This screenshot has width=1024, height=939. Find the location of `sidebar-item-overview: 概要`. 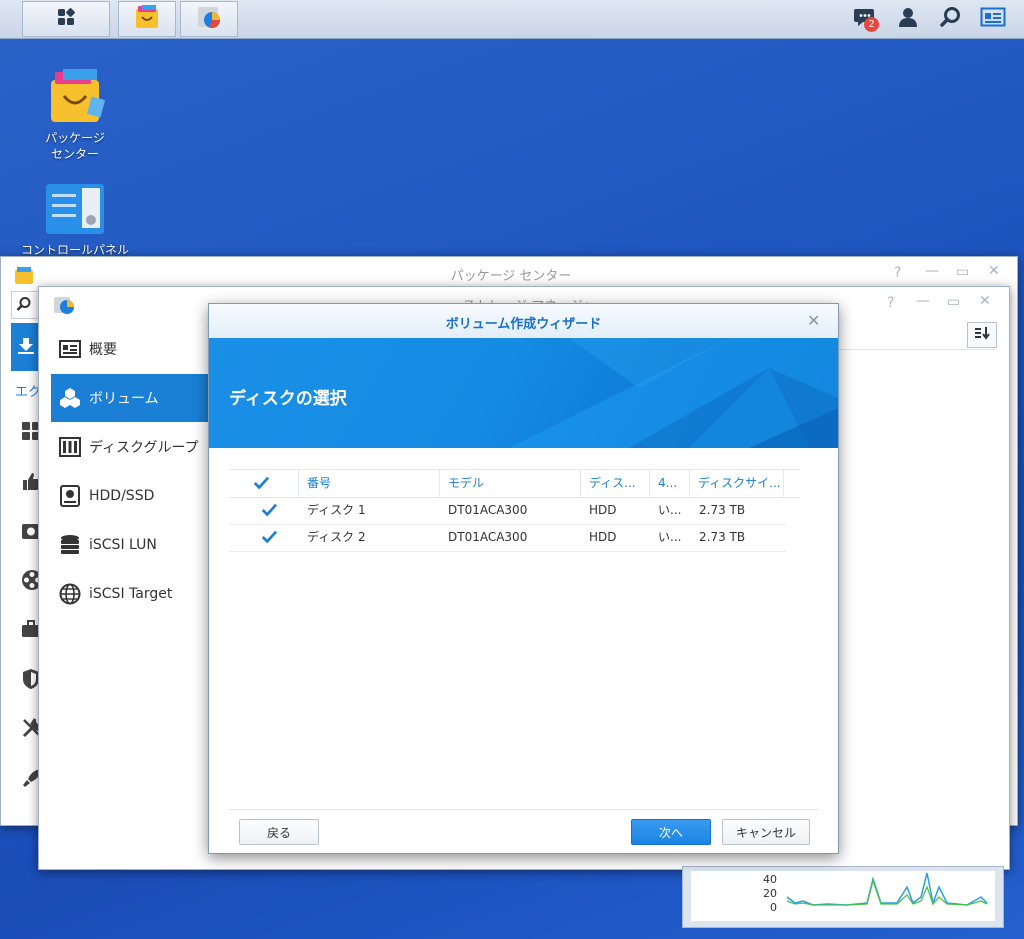

sidebar-item-overview: 概要 is located at coordinates (131, 349).